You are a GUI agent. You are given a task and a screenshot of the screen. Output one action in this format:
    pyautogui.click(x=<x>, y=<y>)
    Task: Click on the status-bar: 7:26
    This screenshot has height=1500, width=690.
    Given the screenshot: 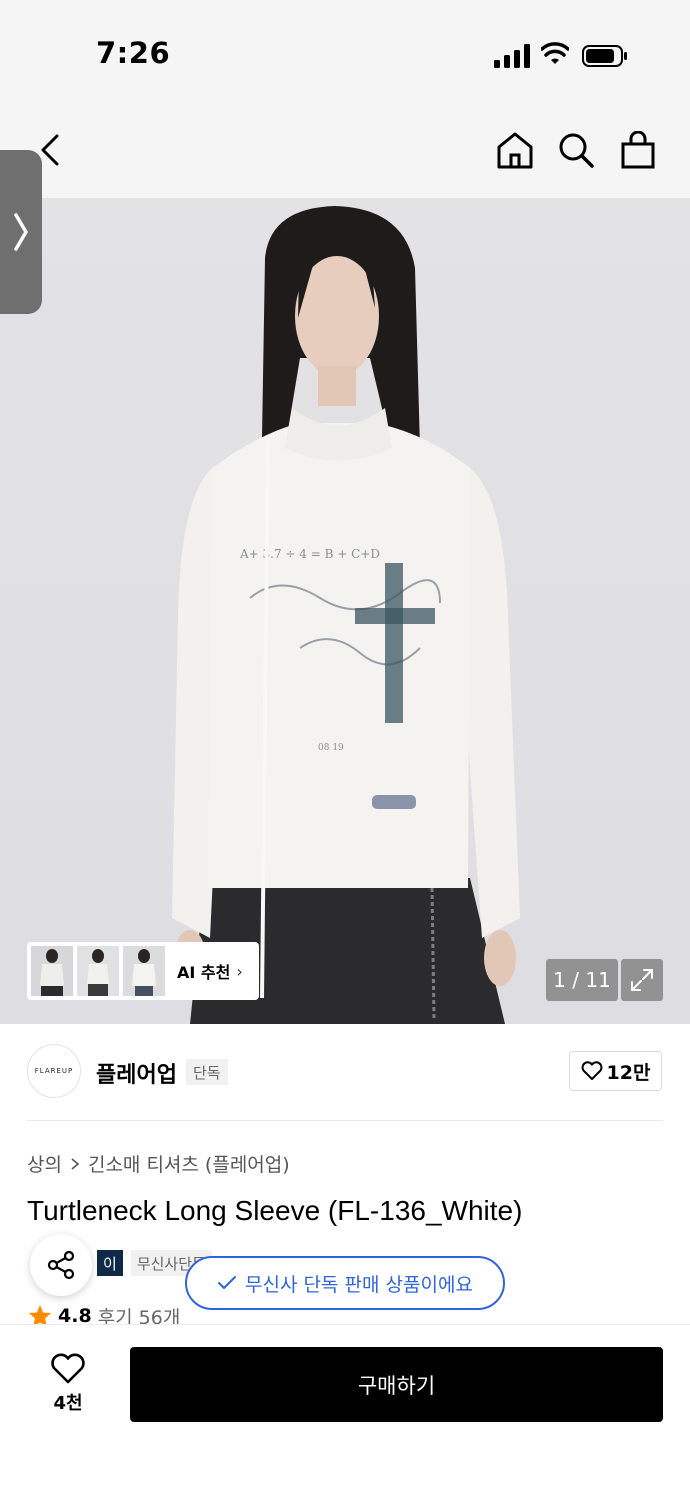 What is the action you would take?
    pyautogui.click(x=345, y=50)
    